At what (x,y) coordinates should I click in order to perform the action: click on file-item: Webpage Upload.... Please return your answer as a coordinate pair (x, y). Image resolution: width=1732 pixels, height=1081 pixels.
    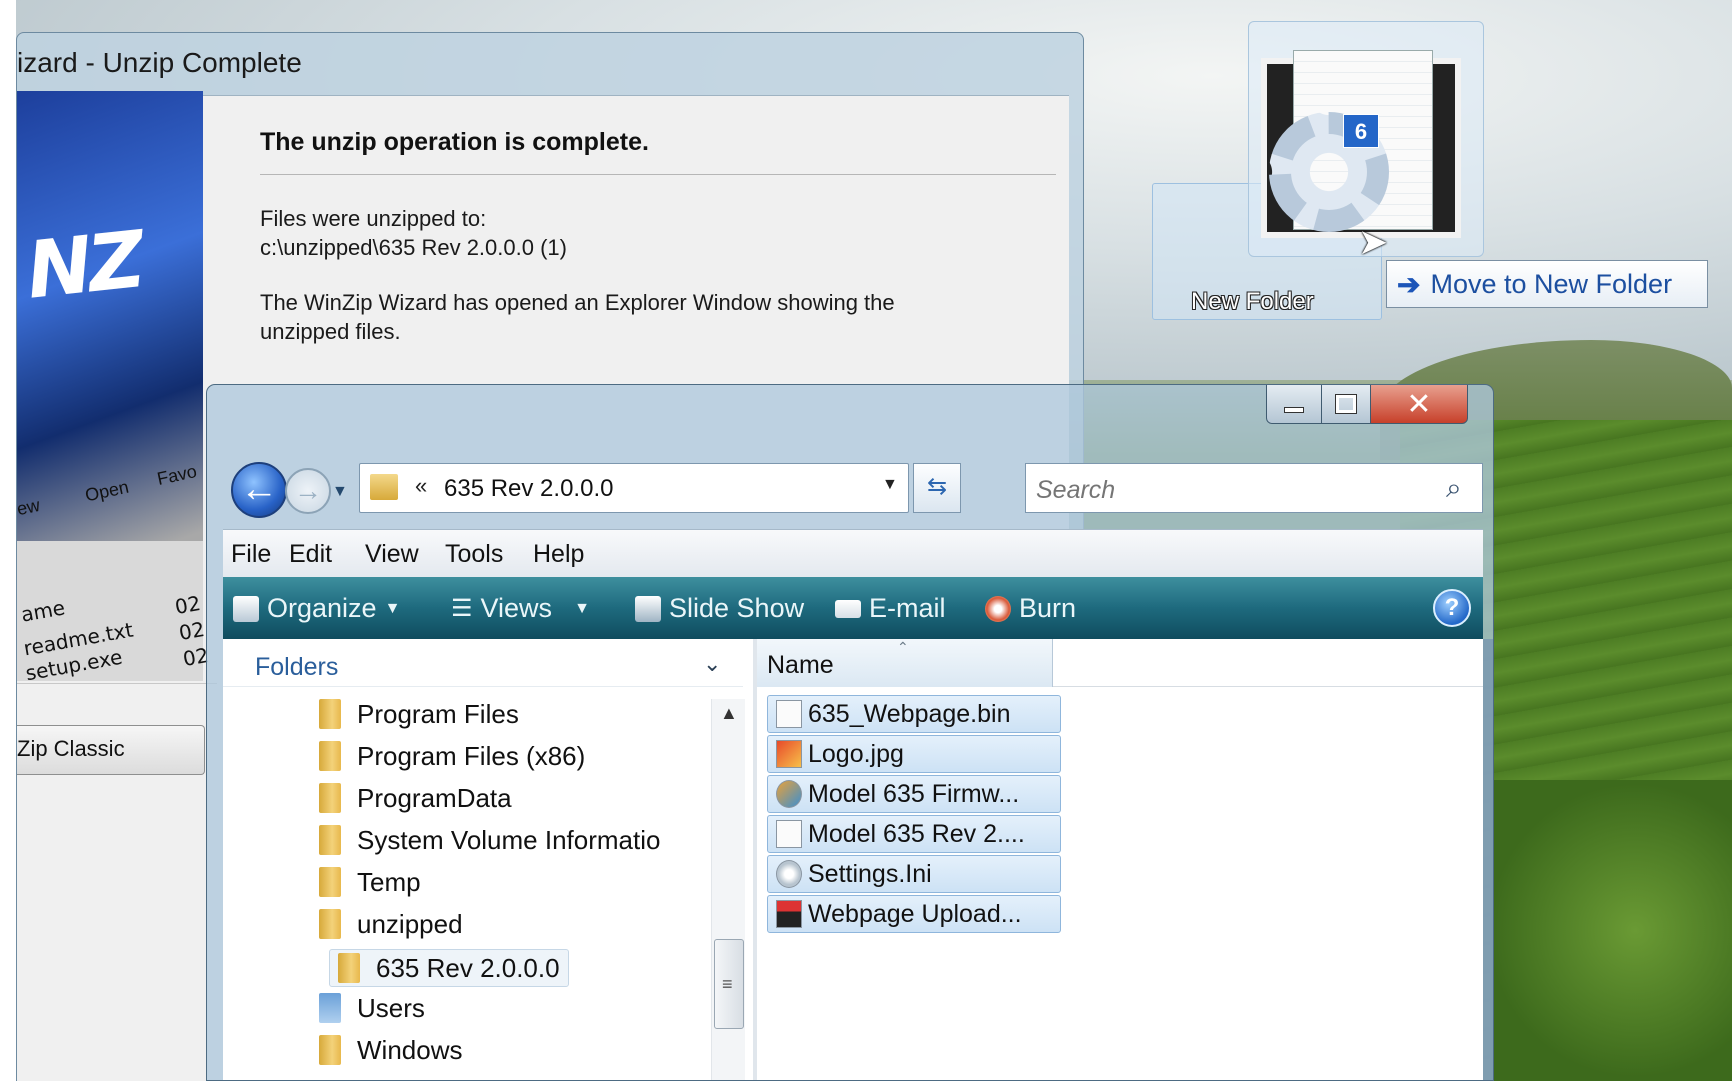
    Looking at the image, I should click on (914, 914).